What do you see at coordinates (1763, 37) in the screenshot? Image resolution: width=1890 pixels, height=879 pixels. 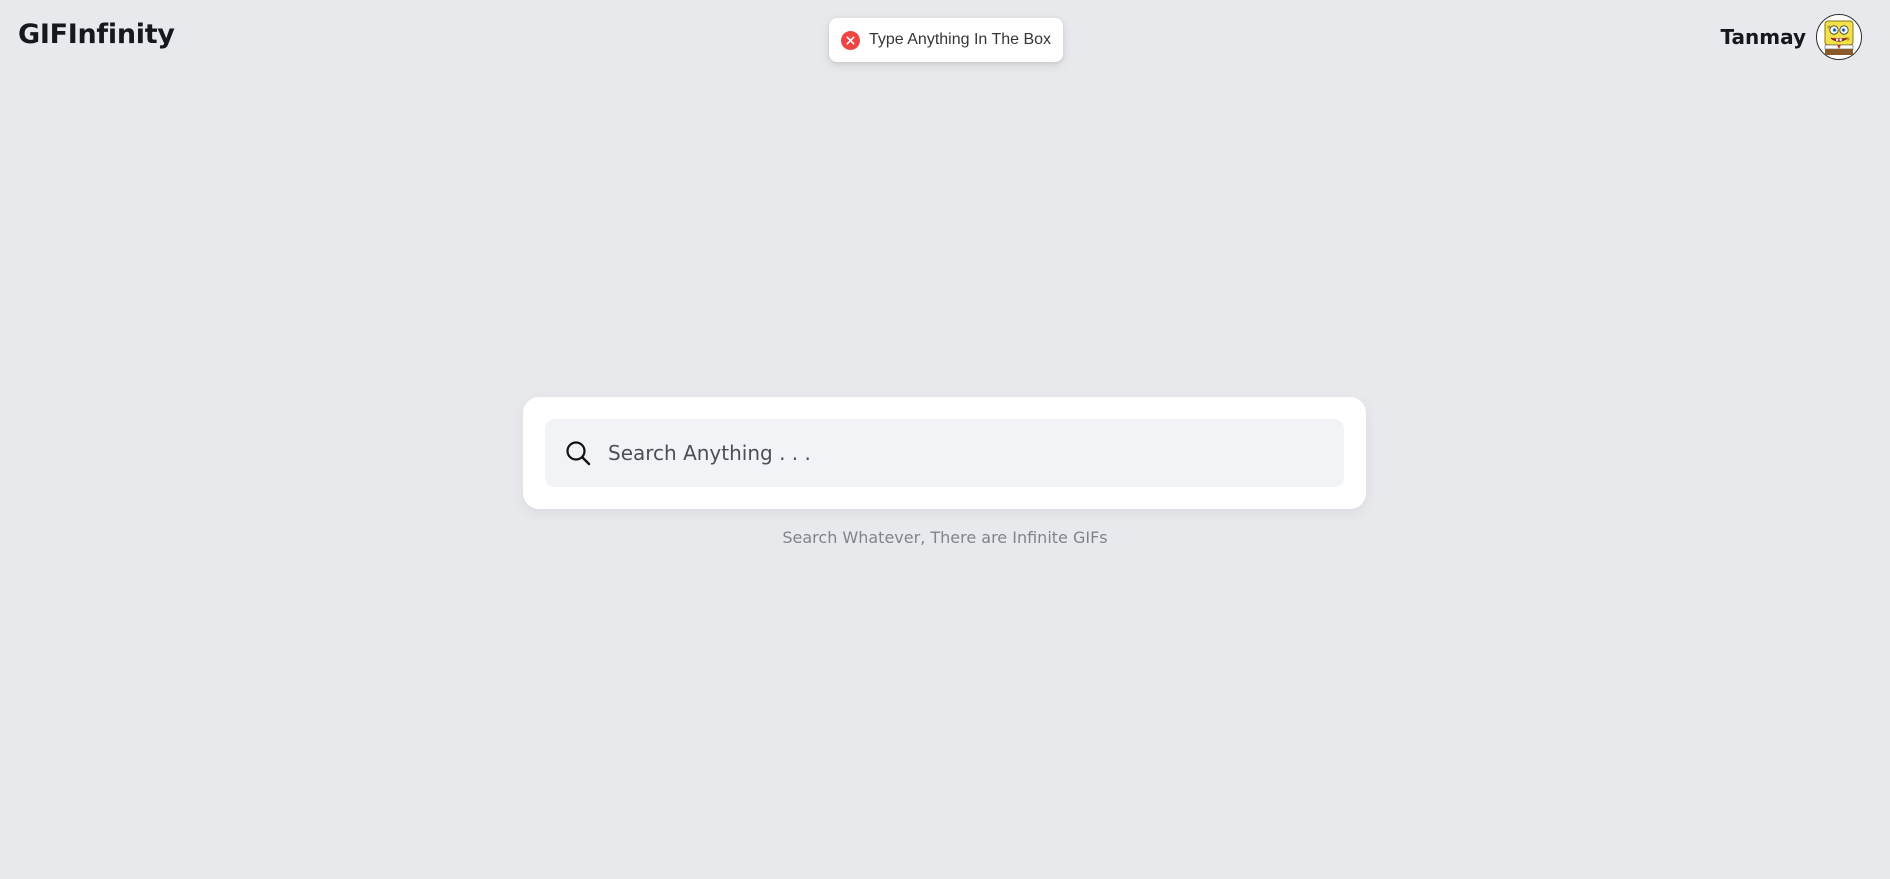 I see `user-name: Tanmay` at bounding box center [1763, 37].